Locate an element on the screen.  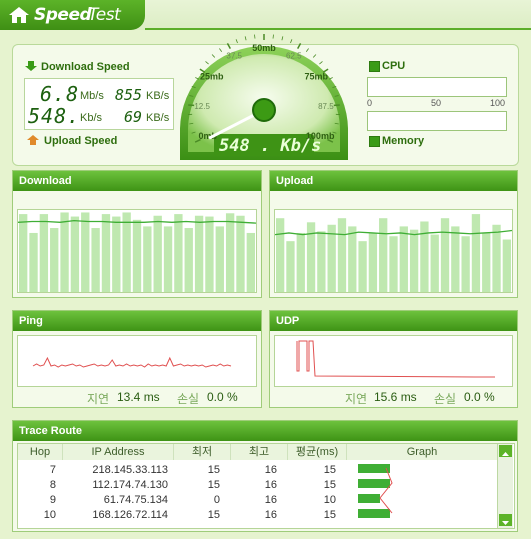
gauge-tick-label: 12.5 is located at coordinates (202, 106).